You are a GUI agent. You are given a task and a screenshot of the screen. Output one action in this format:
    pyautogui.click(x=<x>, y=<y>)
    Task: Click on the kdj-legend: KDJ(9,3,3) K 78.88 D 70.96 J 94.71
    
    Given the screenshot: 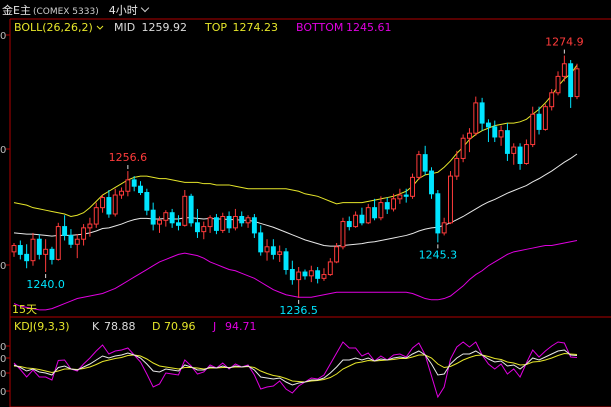 What is the action you would take?
    pyautogui.click(x=135, y=326)
    